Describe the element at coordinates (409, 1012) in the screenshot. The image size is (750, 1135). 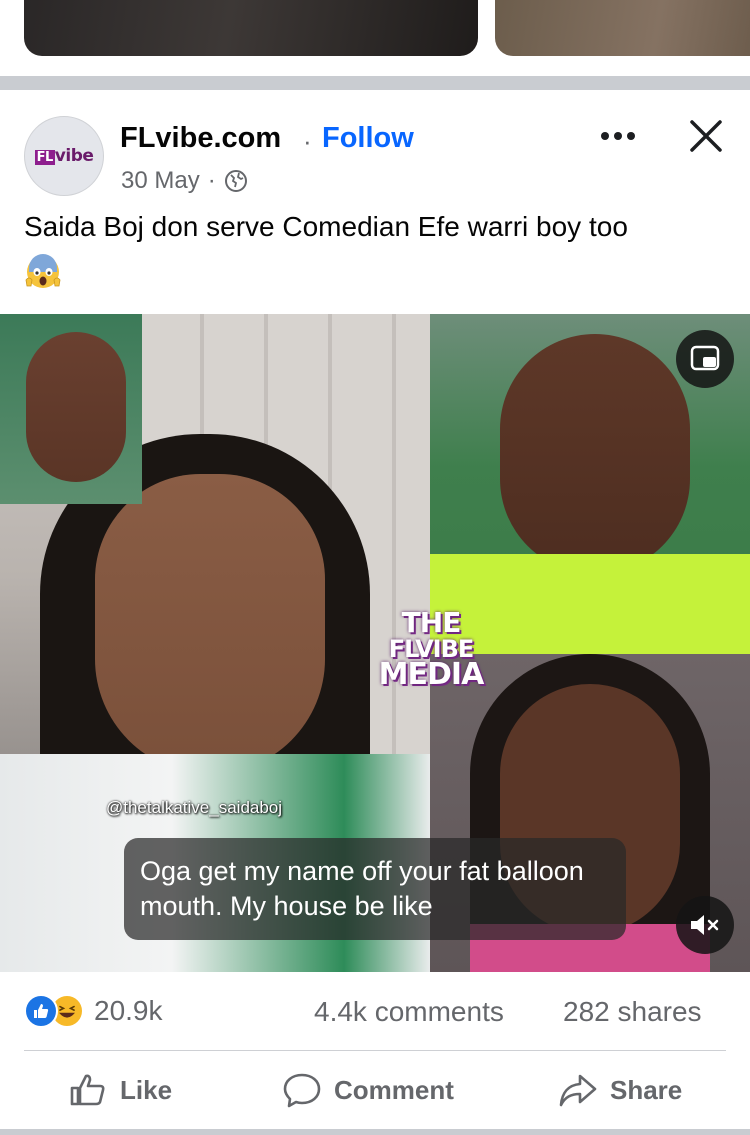
I see `comments-count: 4.4k comments` at that location.